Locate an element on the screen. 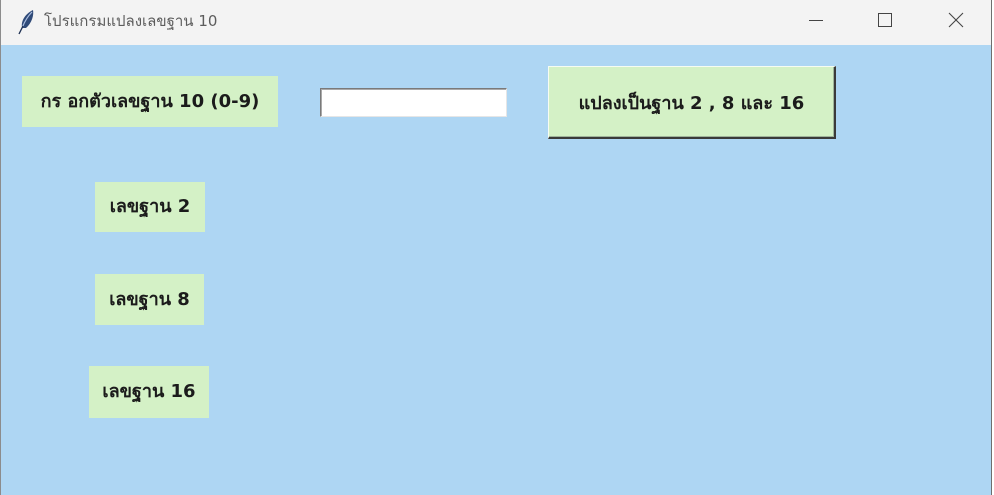 This screenshot has width=994, height=495. base8-result-label: เลขฐาน 8 is located at coordinates (149, 299).